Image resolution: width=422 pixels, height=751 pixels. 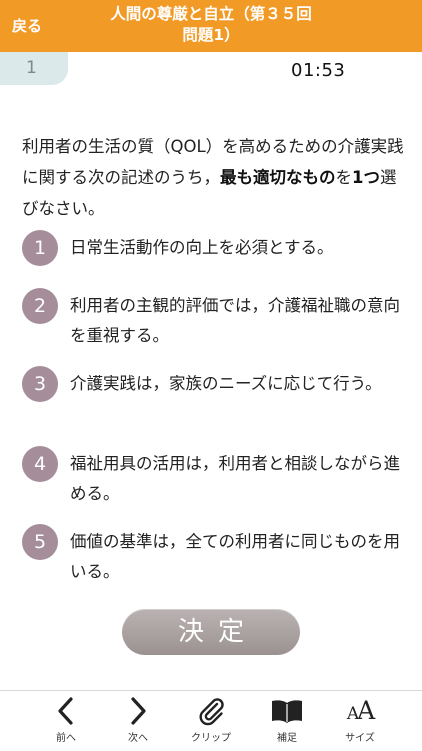 What do you see at coordinates (211, 712) in the screenshot?
I see `paperclip-icon` at bounding box center [211, 712].